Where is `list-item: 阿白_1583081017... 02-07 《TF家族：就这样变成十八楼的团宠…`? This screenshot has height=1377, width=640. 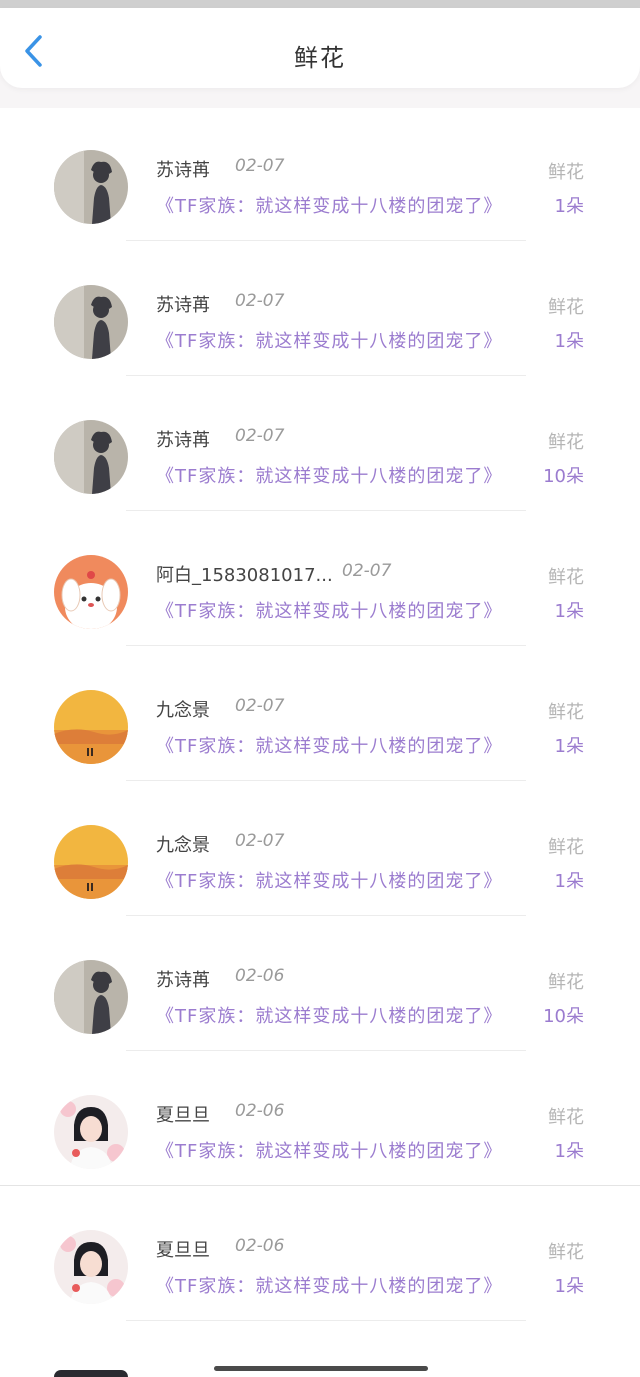 list-item: 阿白_1583081017... 02-07 《TF家族：就这样变成十八楼的团宠… is located at coordinates (320, 580).